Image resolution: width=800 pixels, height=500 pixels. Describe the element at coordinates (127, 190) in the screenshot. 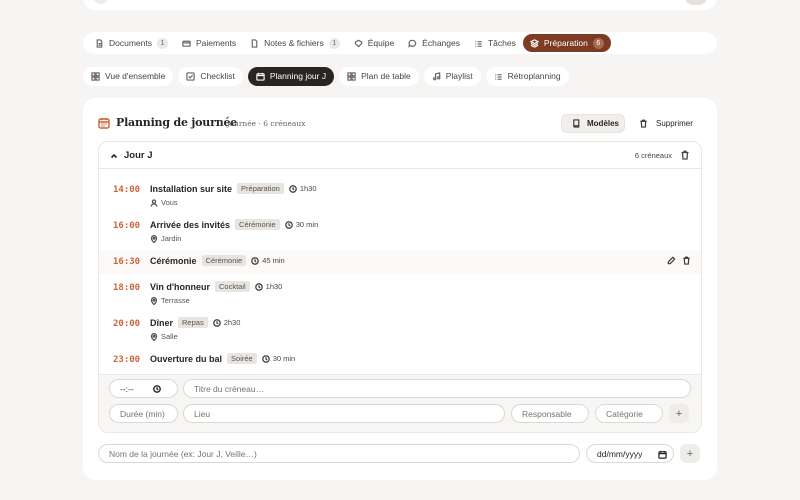

I see `slot-time: 14:00` at that location.